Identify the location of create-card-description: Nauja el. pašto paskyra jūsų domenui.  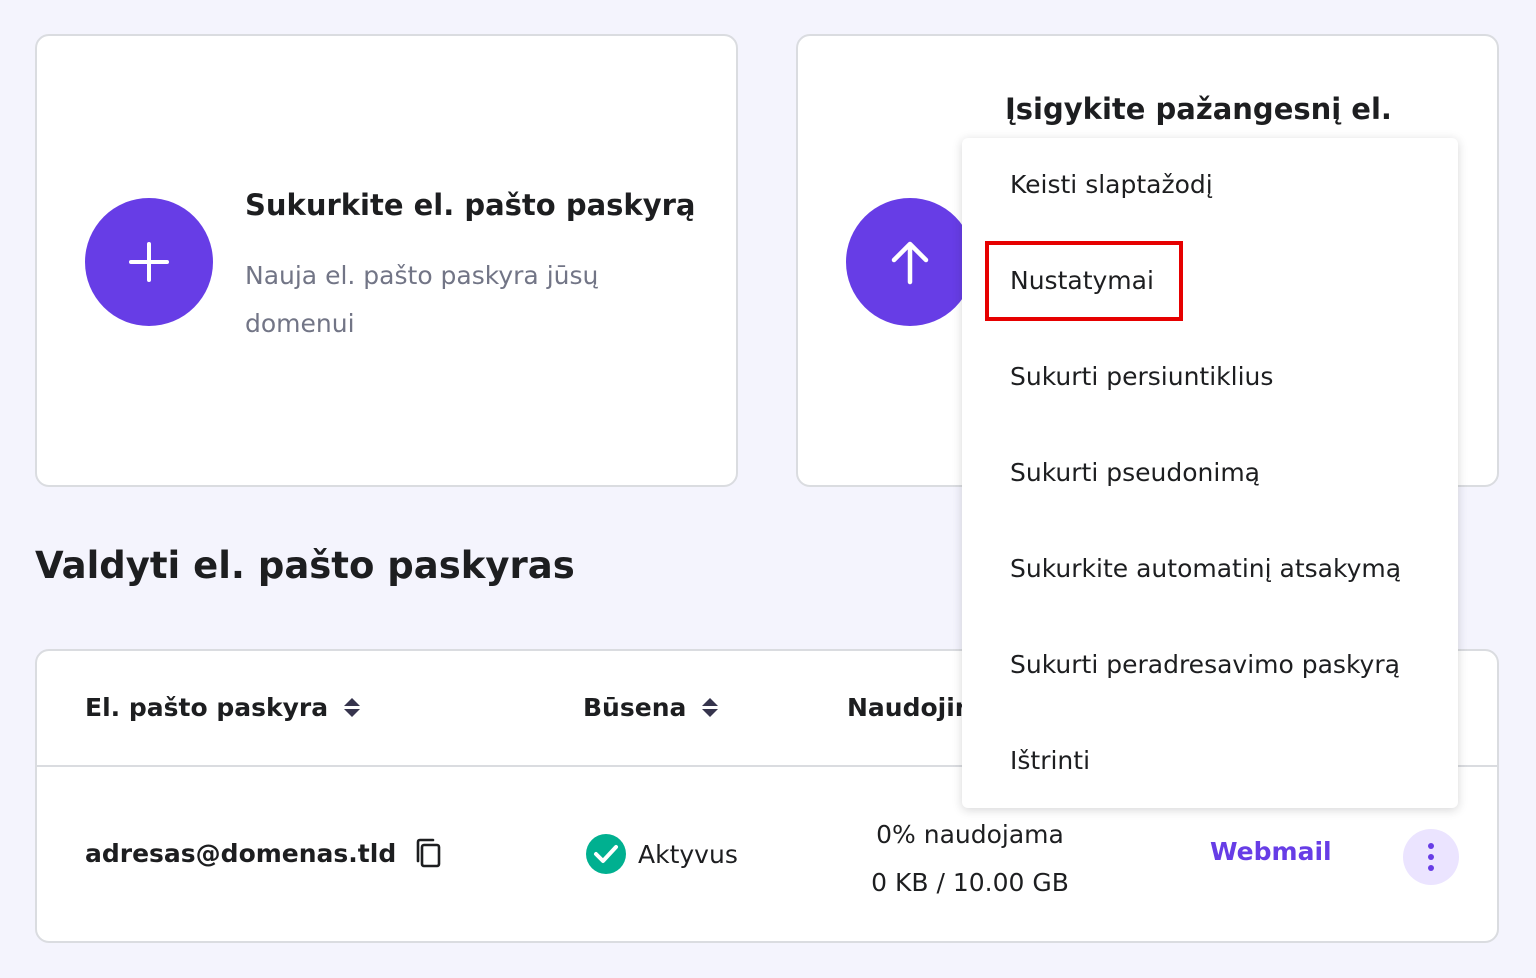
(422, 299).